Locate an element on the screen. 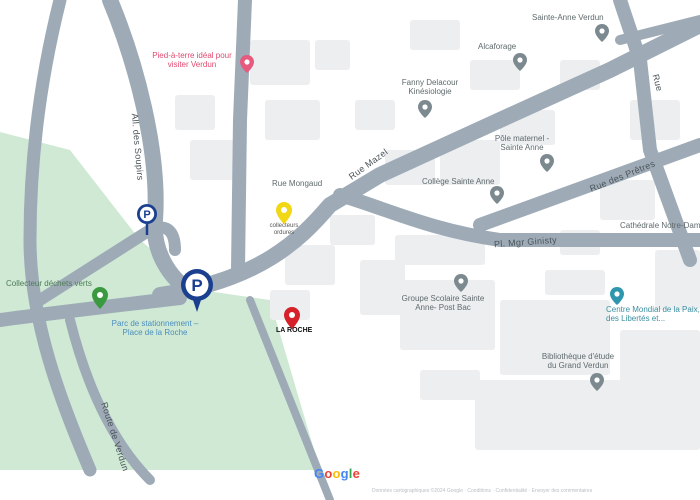  parking-large-glyph: P is located at coordinates (196, 285).